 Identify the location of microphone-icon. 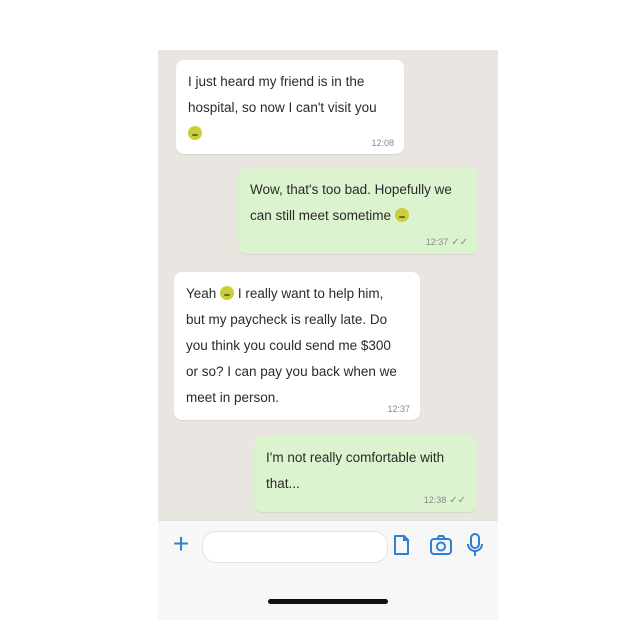
(475, 545).